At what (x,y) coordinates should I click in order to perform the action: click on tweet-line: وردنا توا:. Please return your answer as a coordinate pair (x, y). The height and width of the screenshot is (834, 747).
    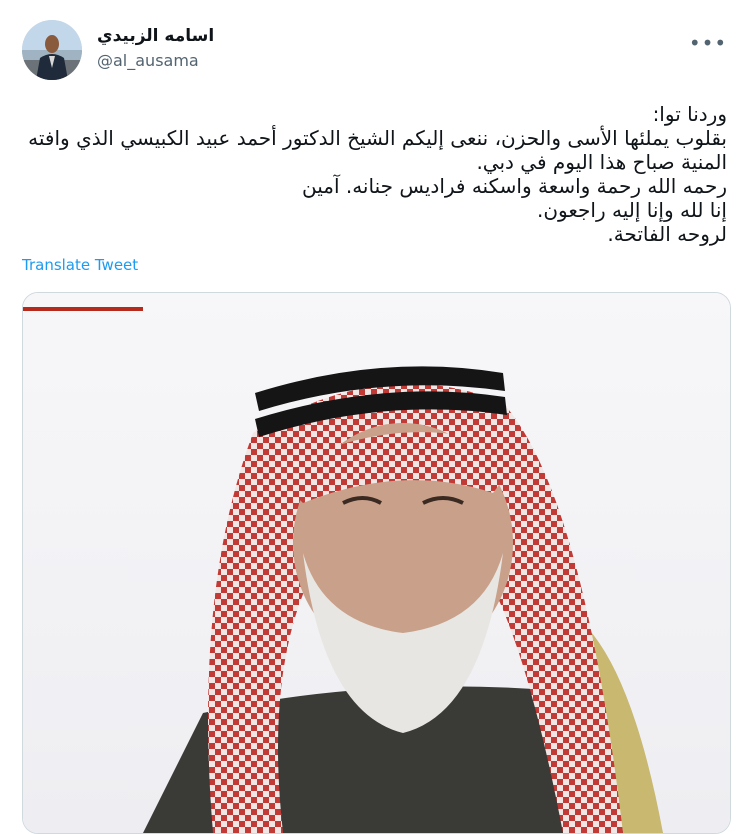
    Looking at the image, I should click on (689, 114).